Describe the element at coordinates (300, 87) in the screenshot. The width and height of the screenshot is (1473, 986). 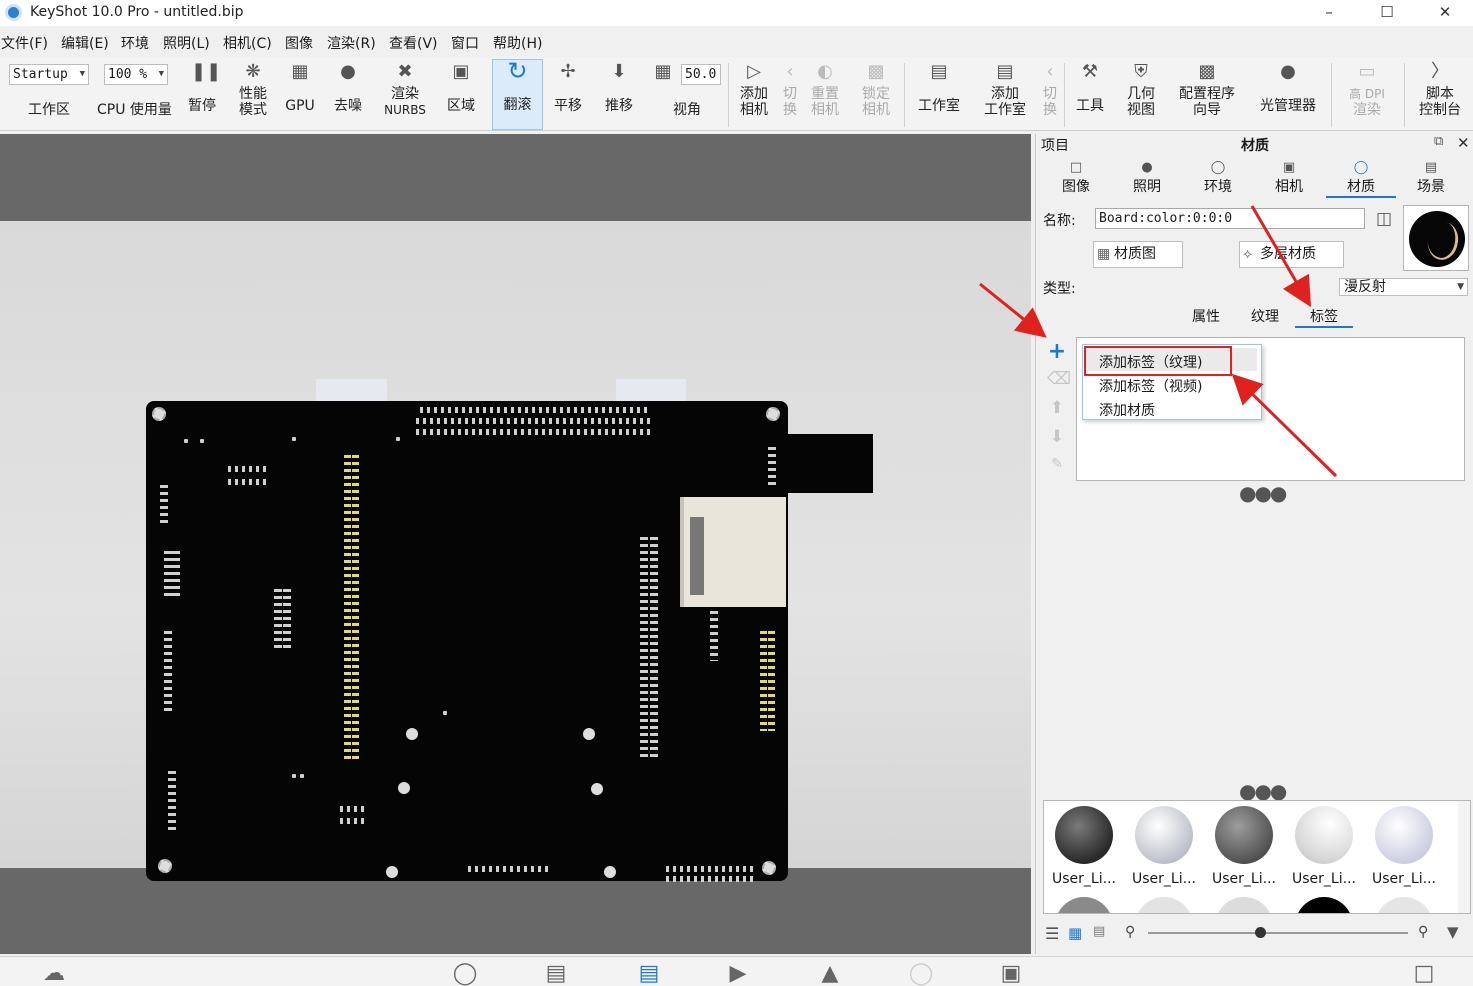
I see `gpu-button: ▦ GPU` at that location.